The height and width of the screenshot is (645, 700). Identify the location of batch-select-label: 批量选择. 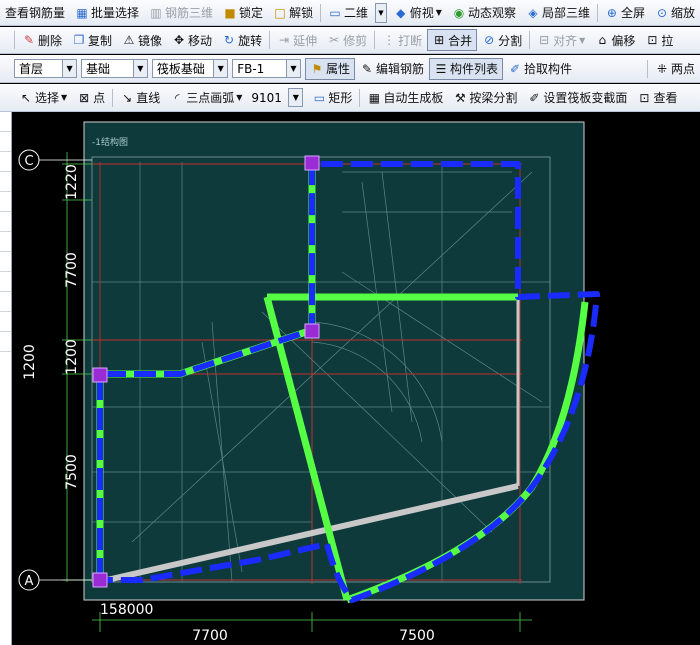
(115, 13).